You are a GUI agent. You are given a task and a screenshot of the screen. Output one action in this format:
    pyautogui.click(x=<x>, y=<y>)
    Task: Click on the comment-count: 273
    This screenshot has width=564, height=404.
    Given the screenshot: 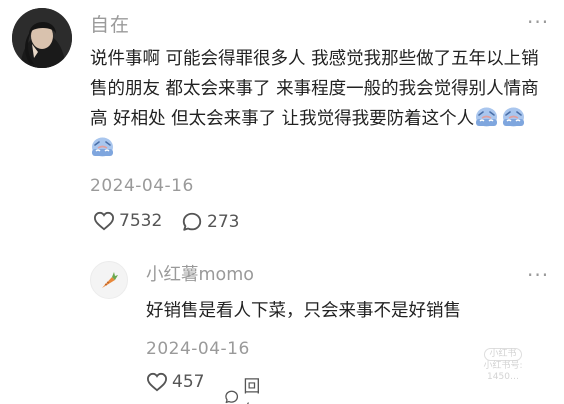 What is the action you would take?
    pyautogui.click(x=223, y=222)
    